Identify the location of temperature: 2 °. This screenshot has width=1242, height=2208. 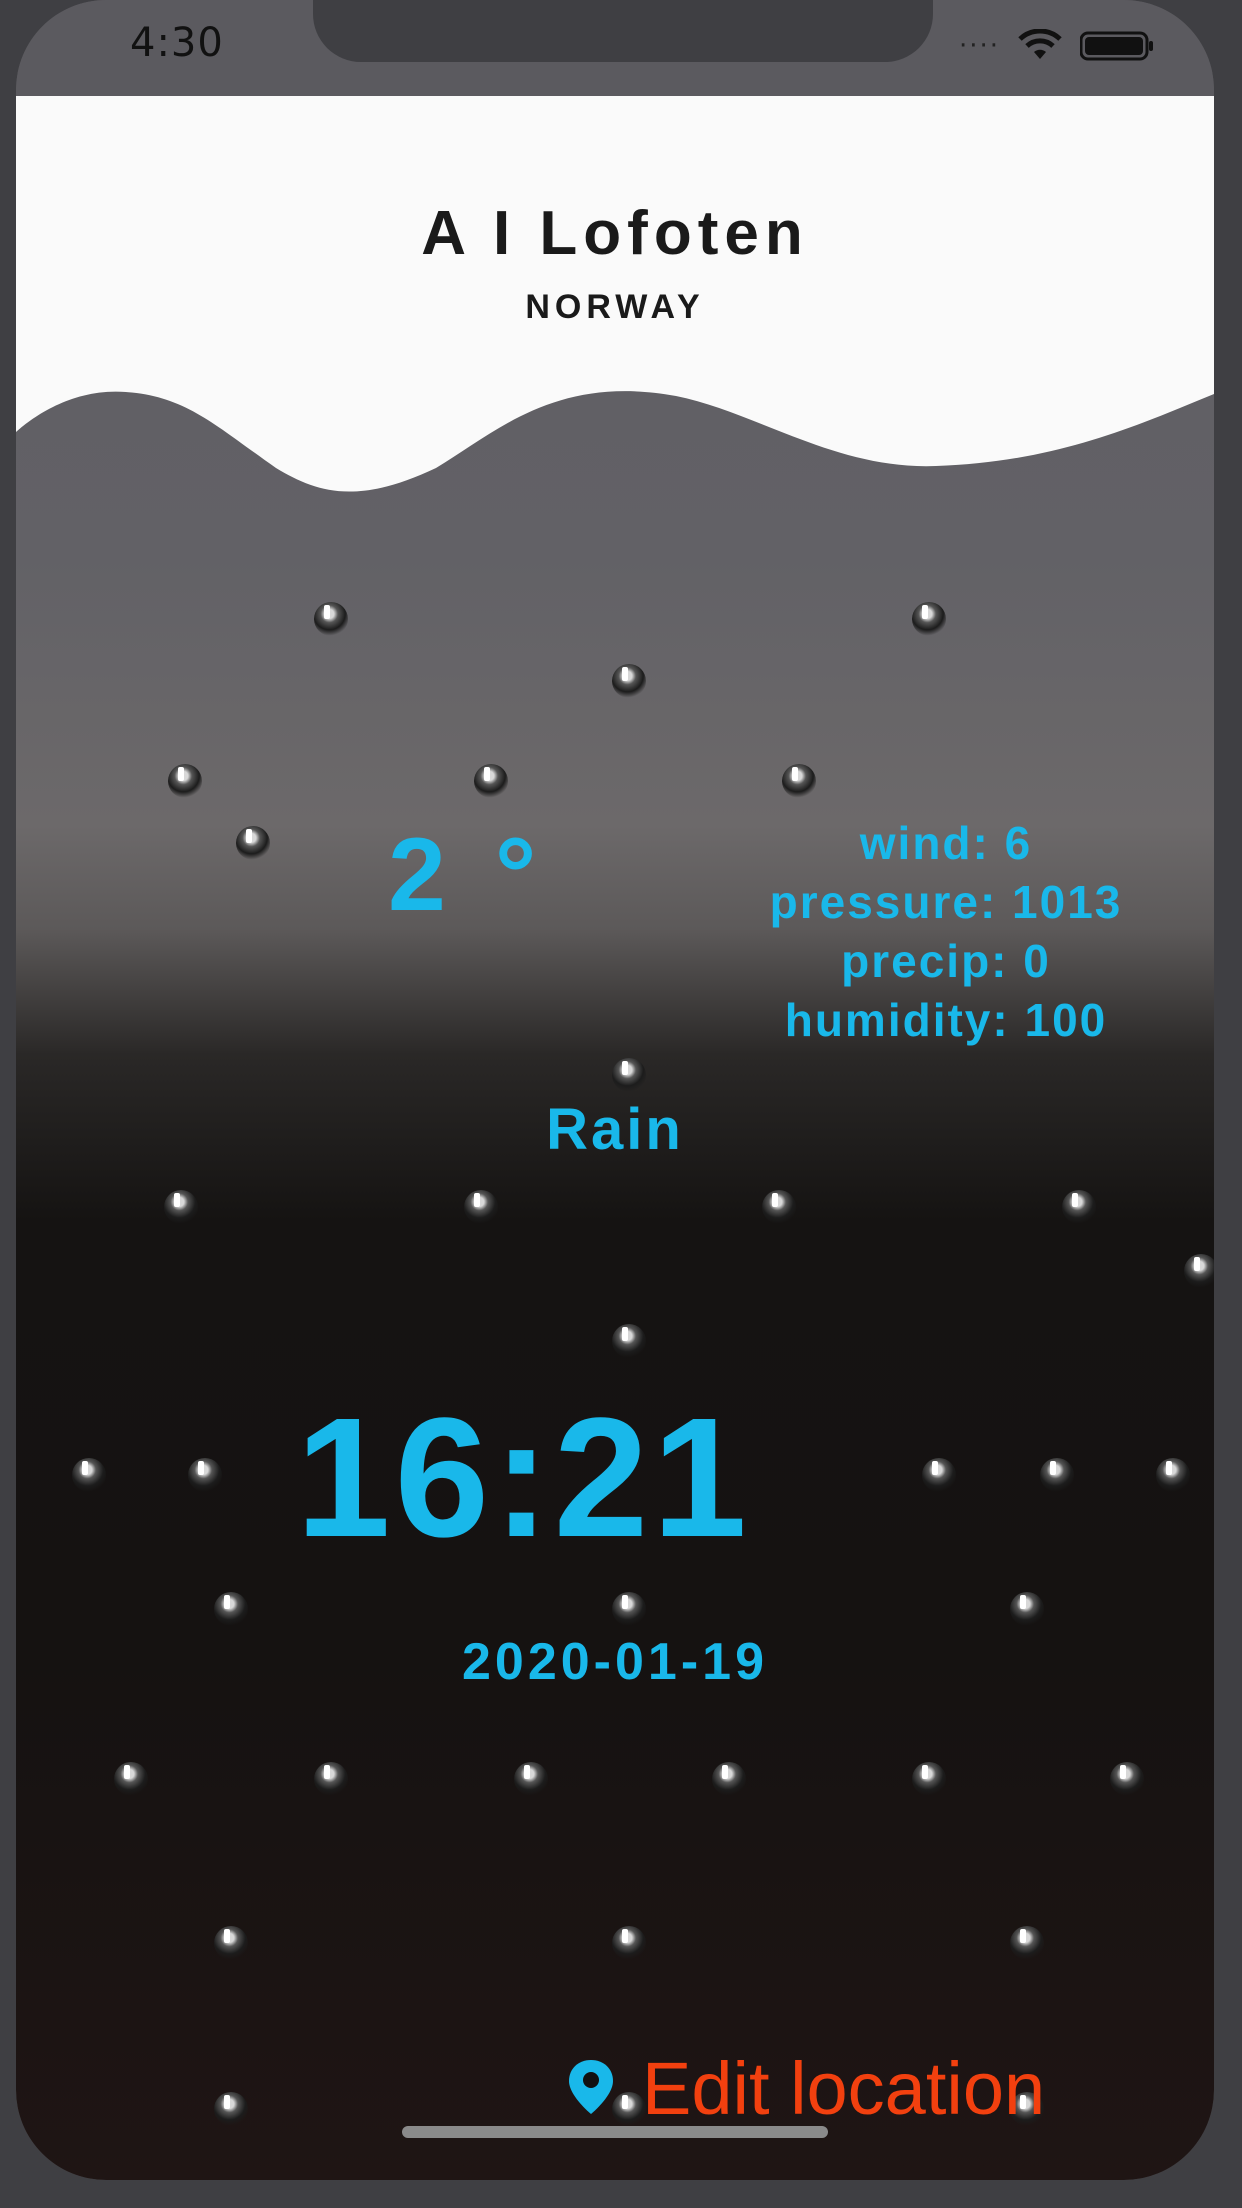
(467, 875).